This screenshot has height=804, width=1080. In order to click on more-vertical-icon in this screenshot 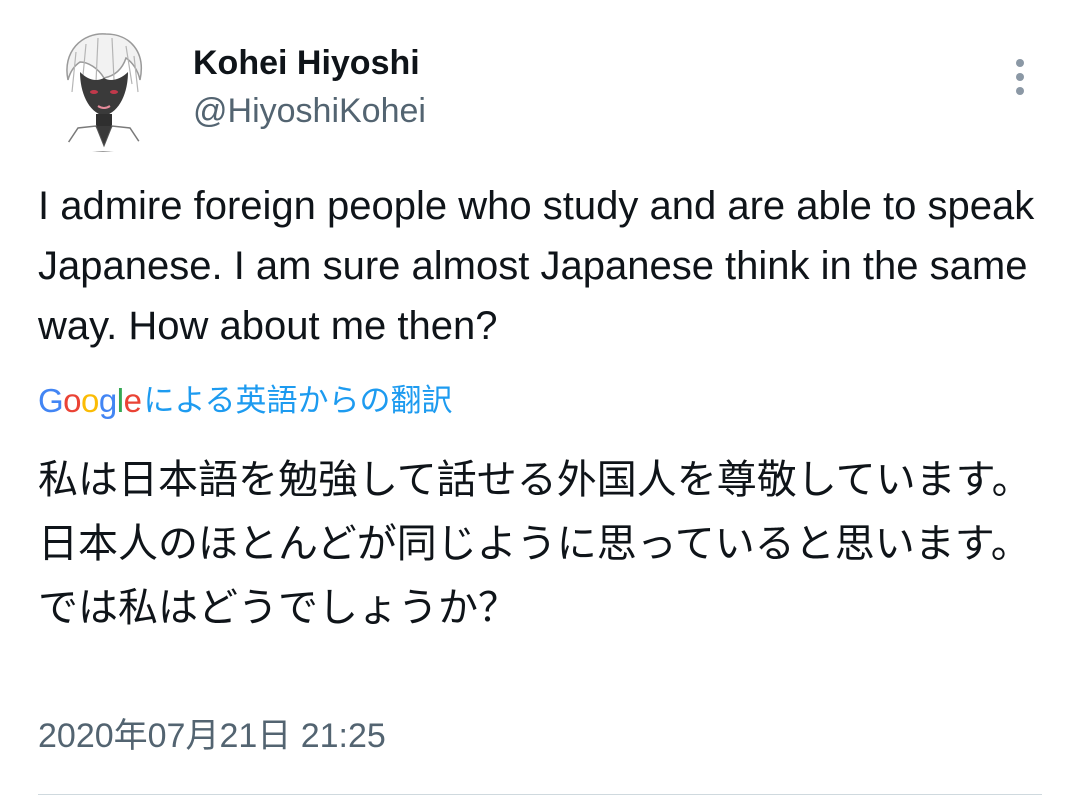, I will do `click(1020, 77)`.